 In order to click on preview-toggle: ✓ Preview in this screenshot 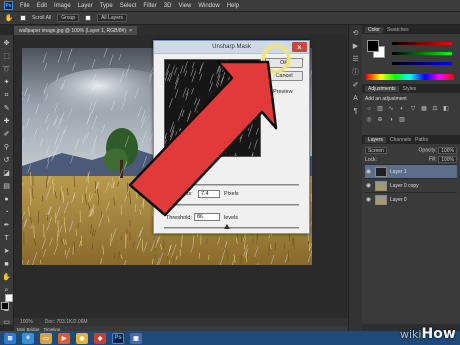, I will do `click(279, 92)`.